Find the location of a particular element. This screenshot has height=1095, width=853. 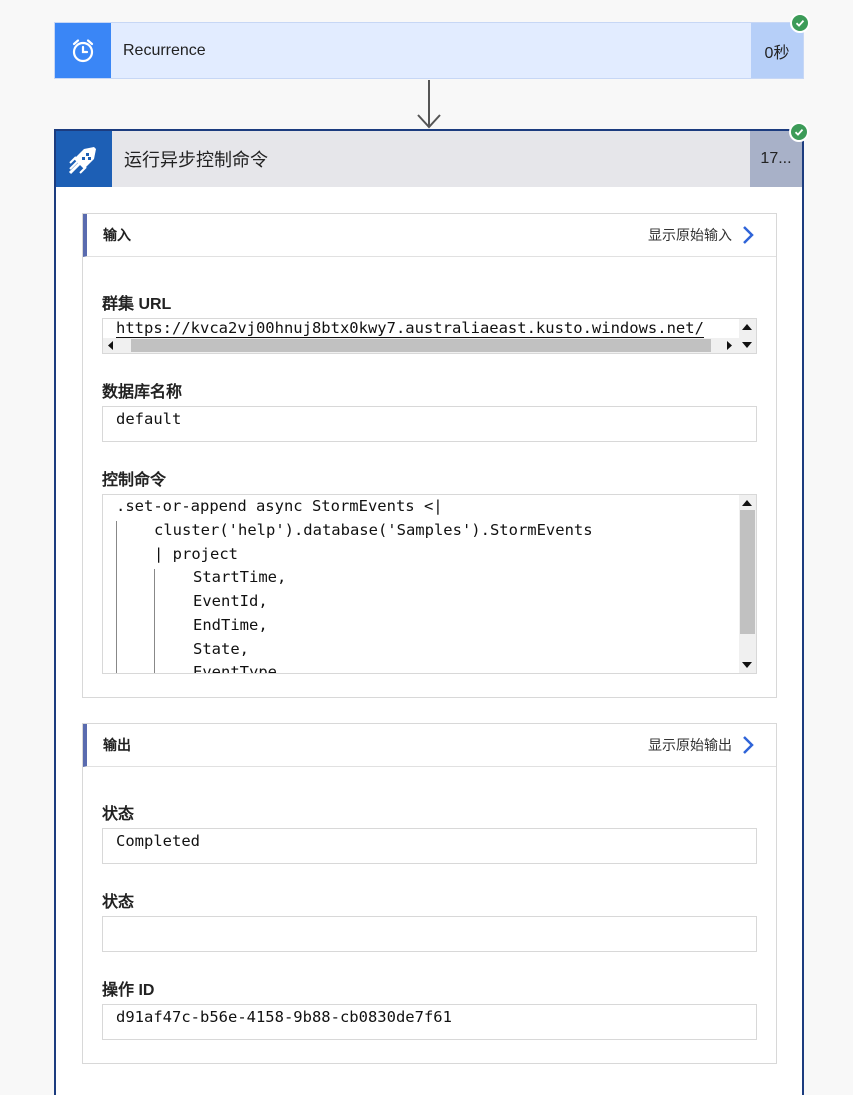

horizontal-scrollbar is located at coordinates (421, 345).